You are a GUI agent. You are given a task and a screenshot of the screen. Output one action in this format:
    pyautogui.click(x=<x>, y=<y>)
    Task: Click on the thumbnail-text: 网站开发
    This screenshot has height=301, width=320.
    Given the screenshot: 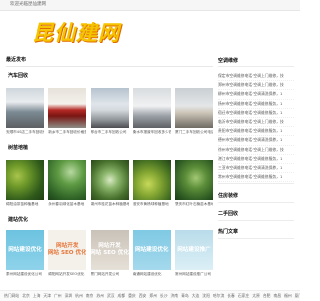 What is the action you would take?
    pyautogui.click(x=109, y=246)
    